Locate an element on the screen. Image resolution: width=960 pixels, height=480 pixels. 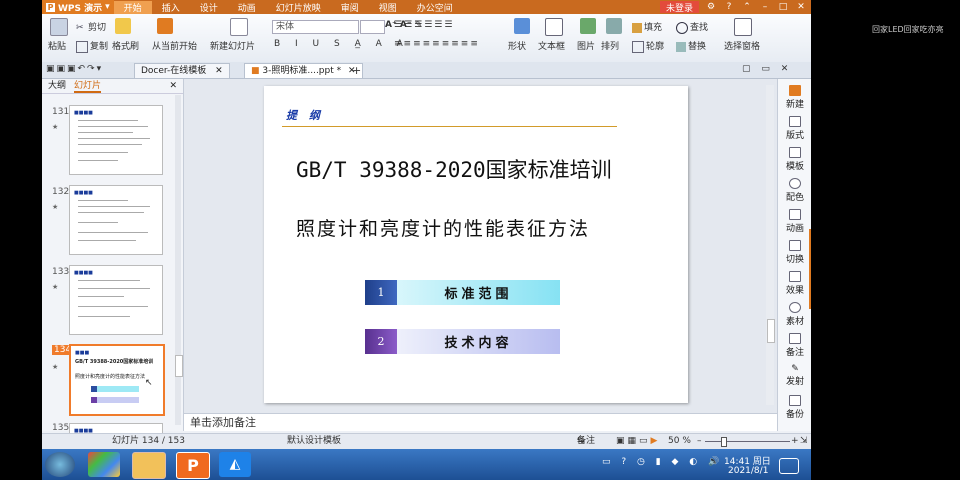
shape-button: 形状 is located at coordinates (517, 45).